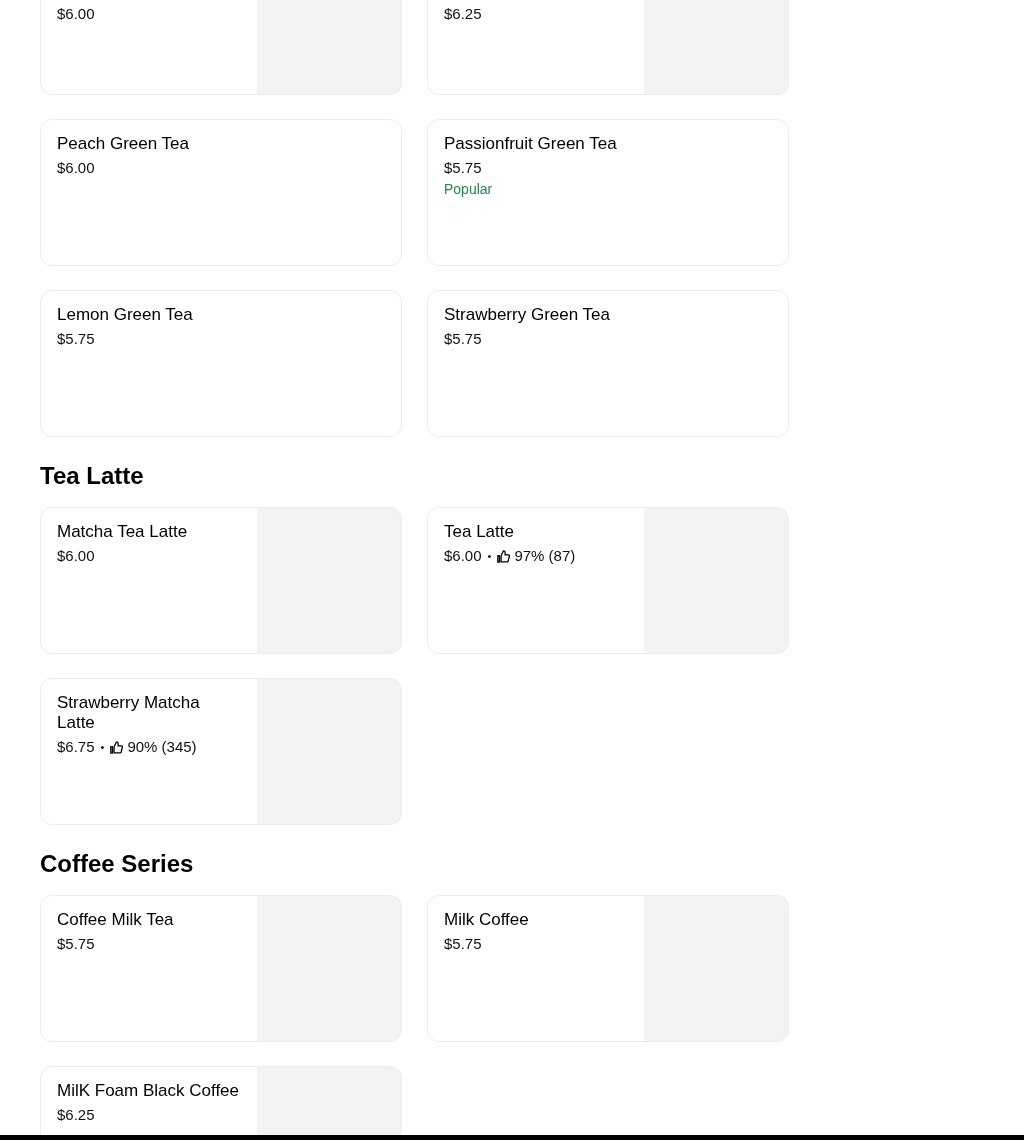  Describe the element at coordinates (129, 713) in the screenshot. I see `item-name: Strawberry Matcha Latte` at that location.